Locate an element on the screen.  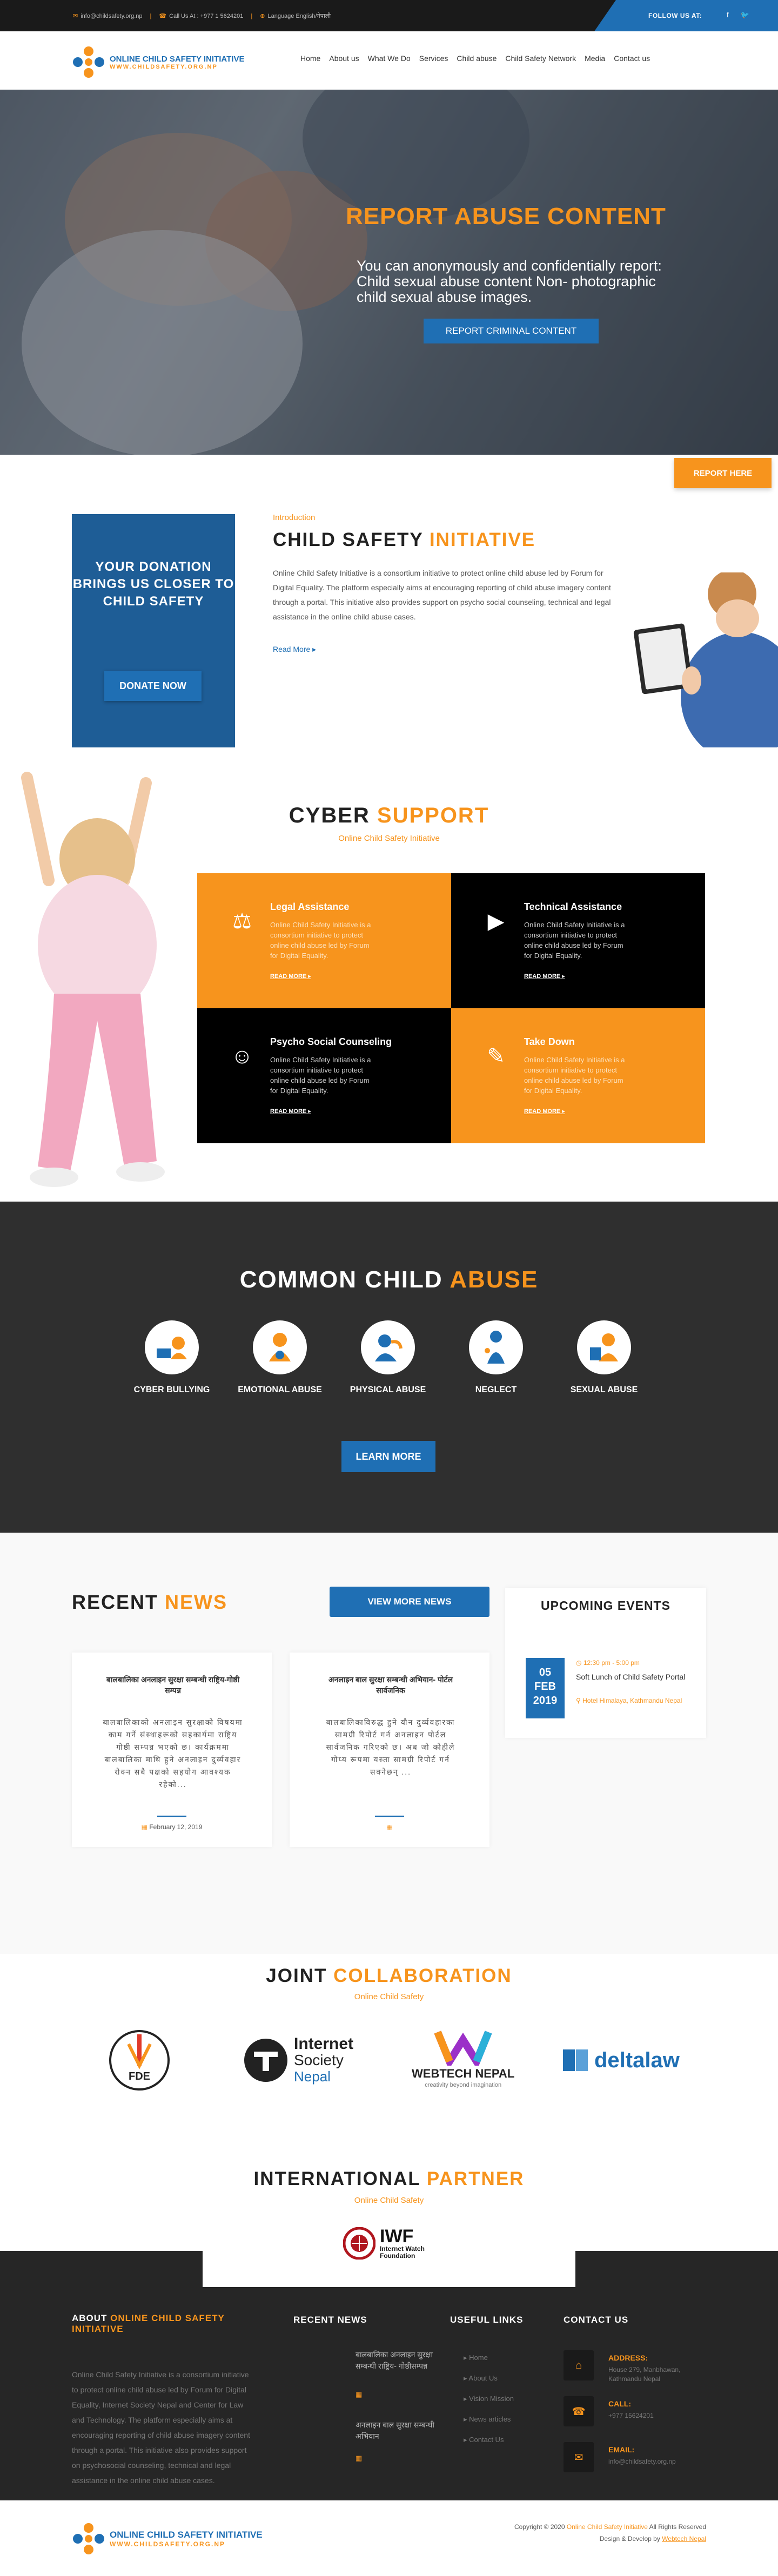
logo-subtitle: WWW.CHILDSAFETY.ORG.NP is located at coordinates (164, 66).